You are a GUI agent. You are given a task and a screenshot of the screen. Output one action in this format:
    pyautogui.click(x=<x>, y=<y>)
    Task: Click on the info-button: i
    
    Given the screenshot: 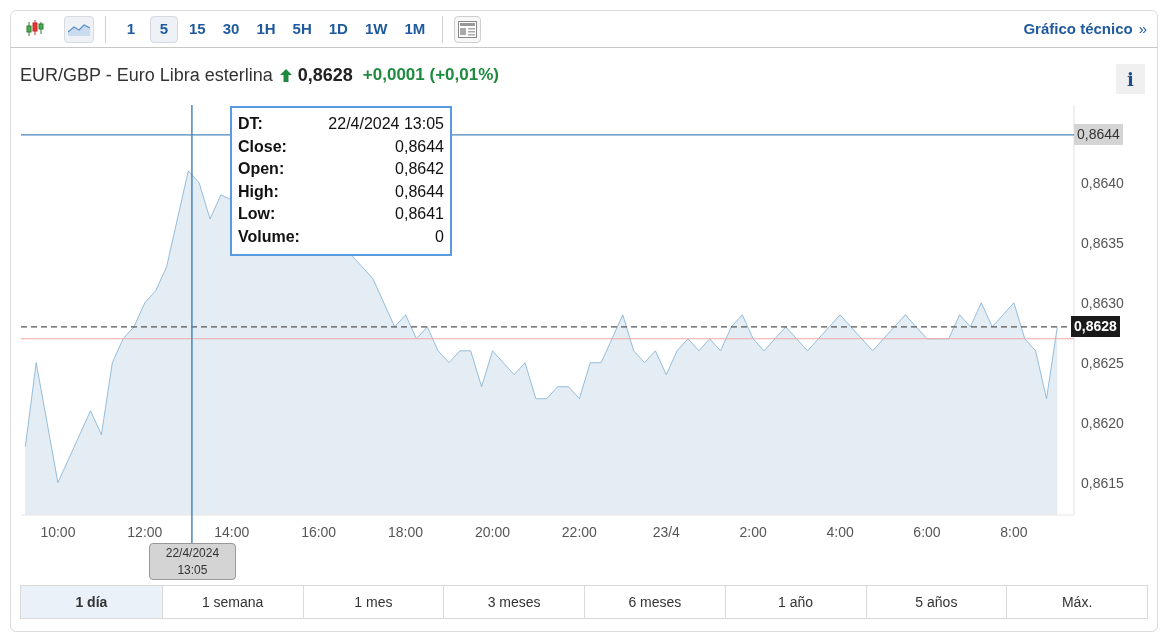 What is the action you would take?
    pyautogui.click(x=1130, y=79)
    